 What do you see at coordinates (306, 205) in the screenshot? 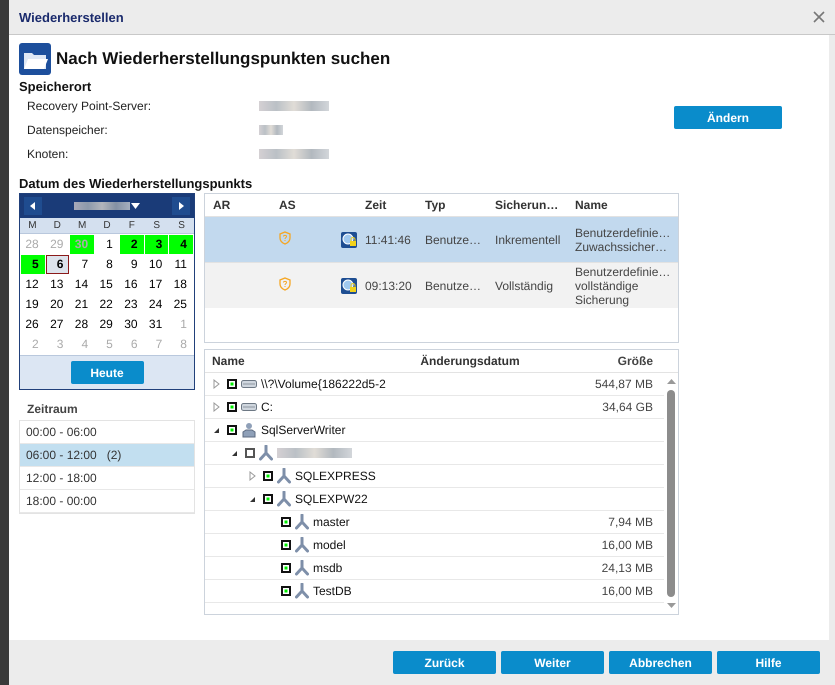
I see `column-header: AS` at bounding box center [306, 205].